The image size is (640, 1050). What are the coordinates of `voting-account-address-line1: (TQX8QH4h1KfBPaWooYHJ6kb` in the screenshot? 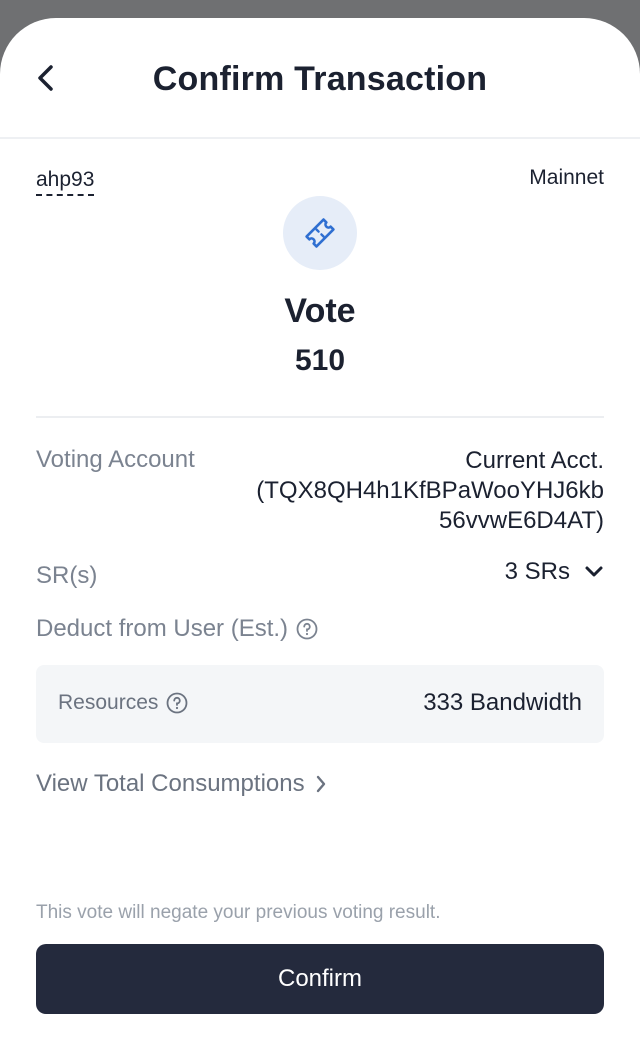 It's located at (430, 490).